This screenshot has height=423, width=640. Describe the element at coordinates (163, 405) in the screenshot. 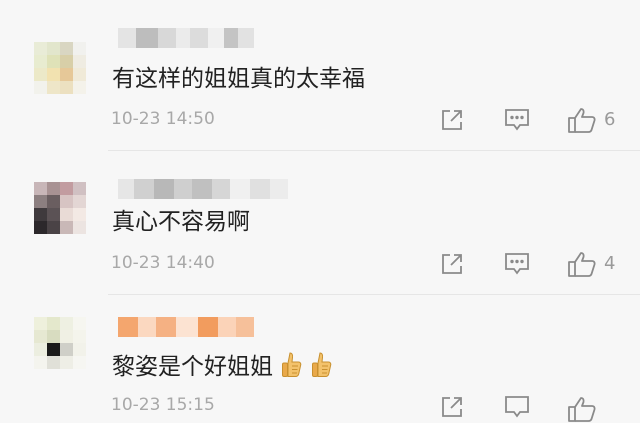

I see `comment-timestamp: 10-23 15:15` at that location.